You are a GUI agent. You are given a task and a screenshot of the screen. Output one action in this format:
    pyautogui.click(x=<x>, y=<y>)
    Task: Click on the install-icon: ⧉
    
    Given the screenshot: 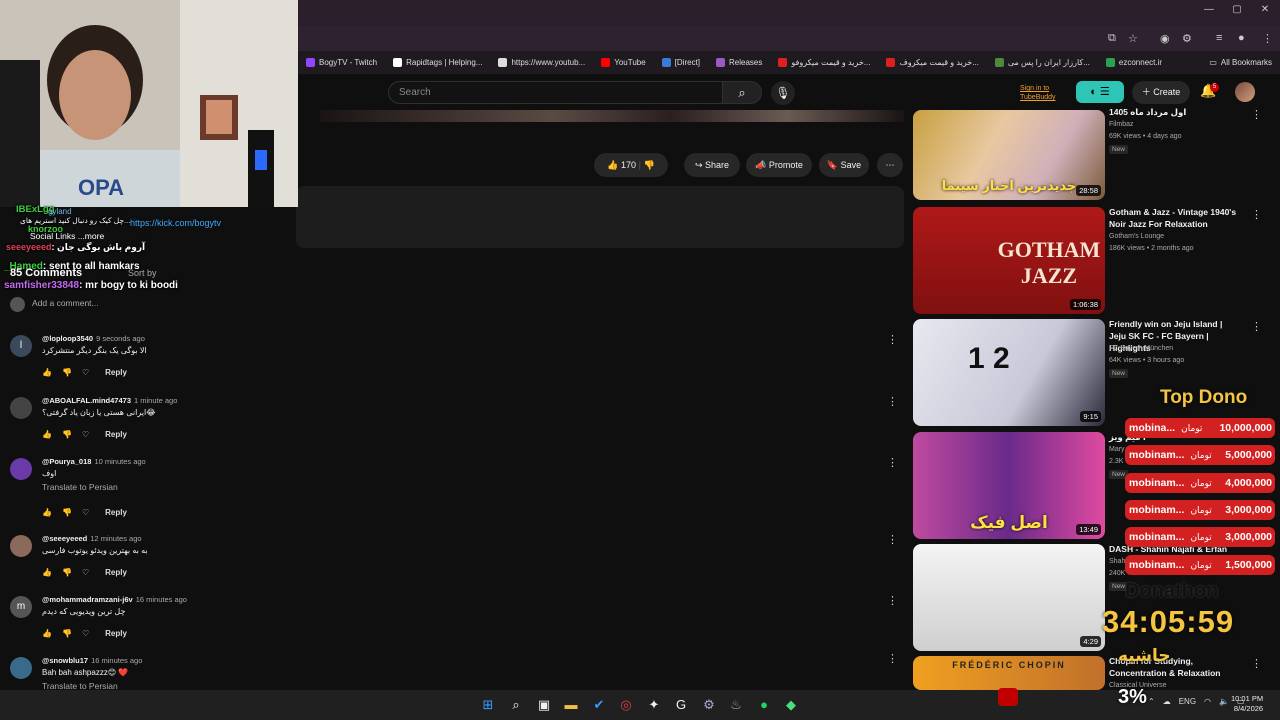 What is the action you would take?
    pyautogui.click(x=1112, y=38)
    